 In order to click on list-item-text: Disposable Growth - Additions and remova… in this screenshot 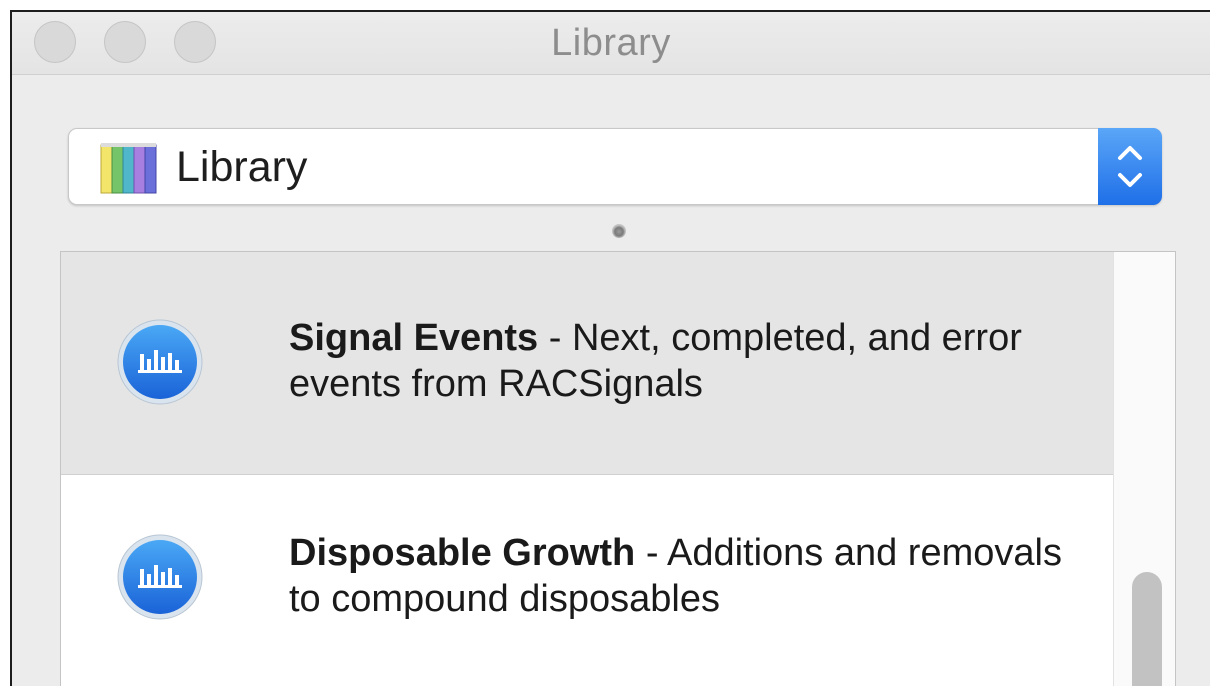, I will do `click(689, 576)`.